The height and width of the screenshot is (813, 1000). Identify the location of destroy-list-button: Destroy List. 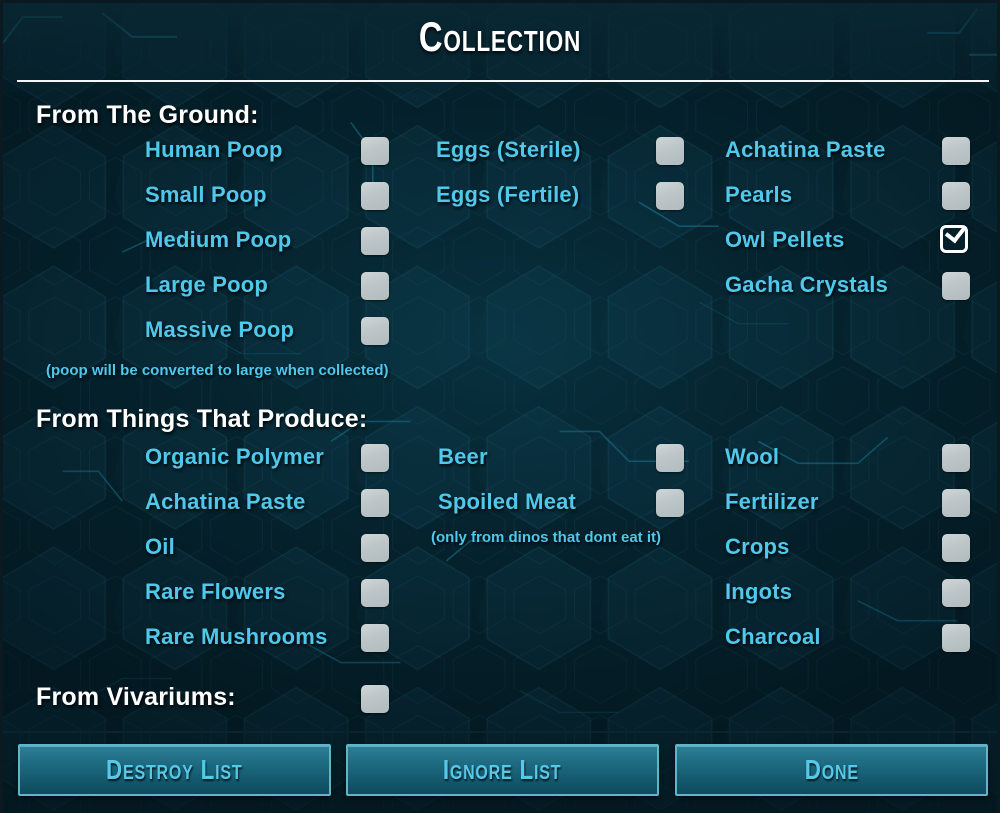
(174, 770).